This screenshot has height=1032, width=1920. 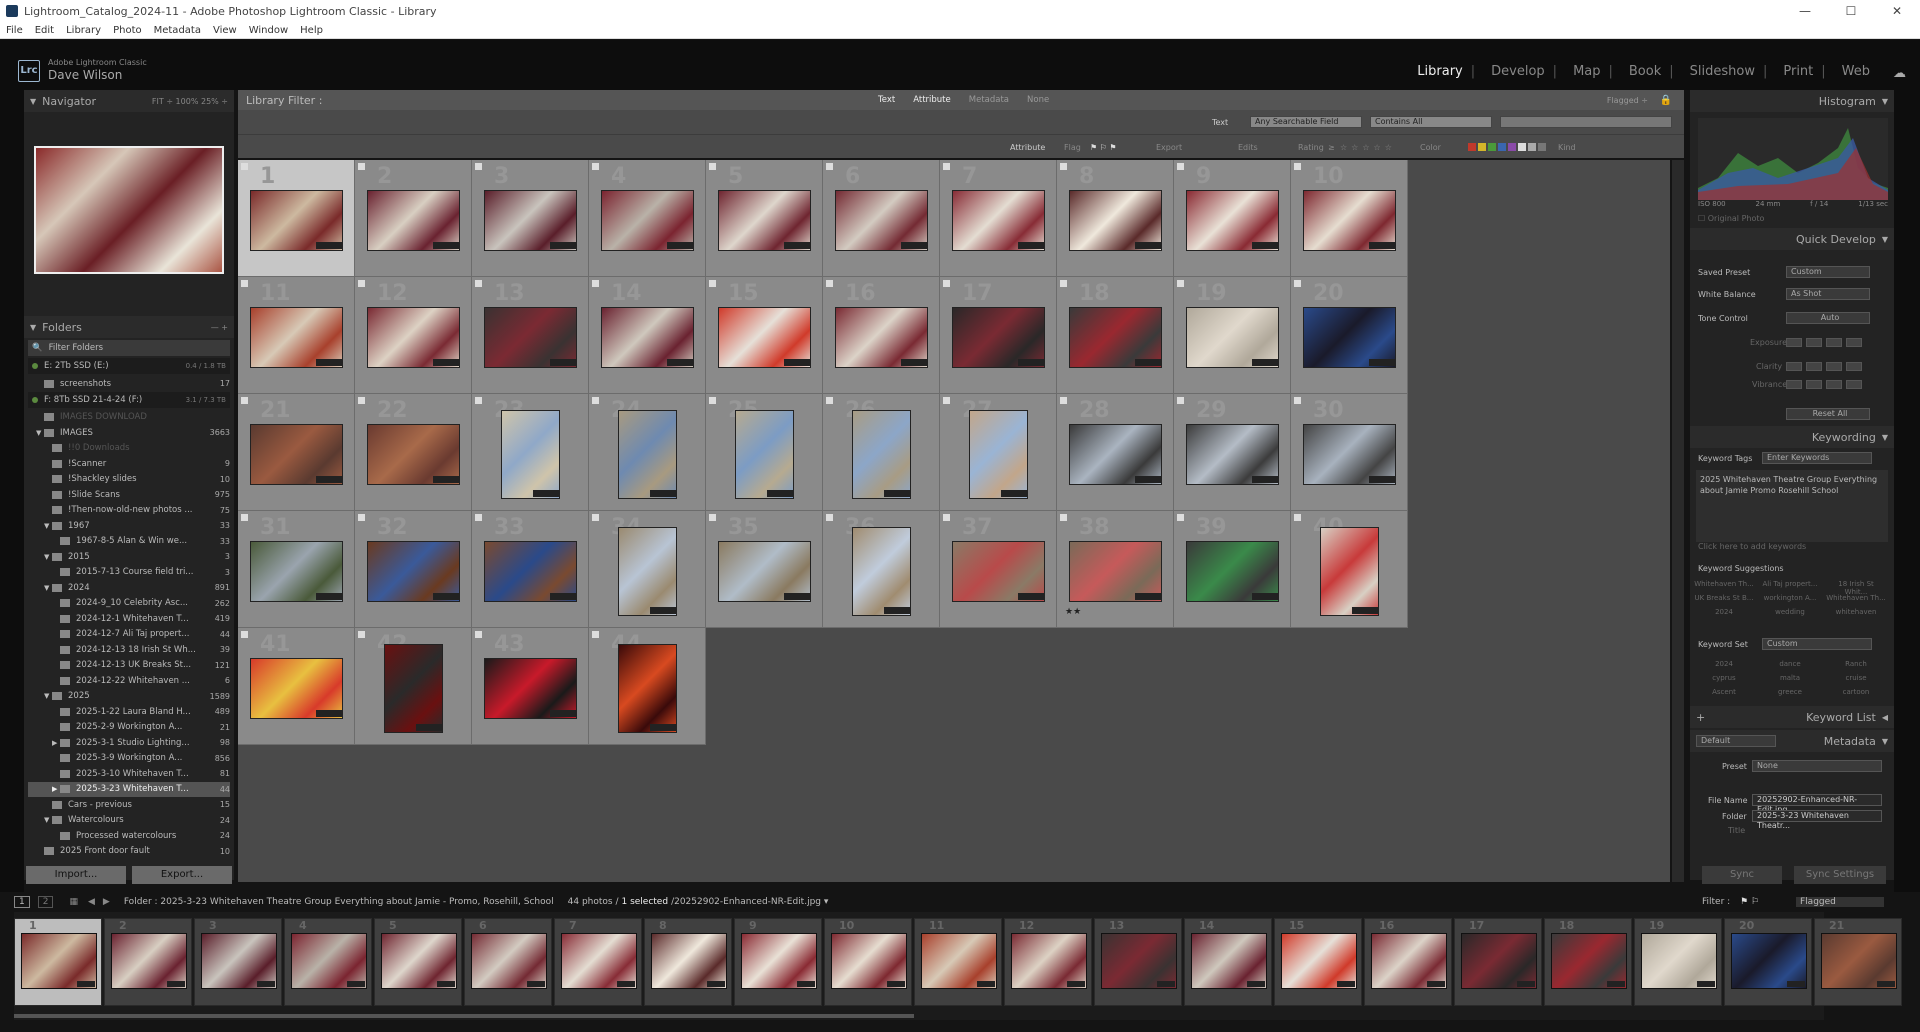 What do you see at coordinates (1790, 664) in the screenshot?
I see `keyword-set-word: dance` at bounding box center [1790, 664].